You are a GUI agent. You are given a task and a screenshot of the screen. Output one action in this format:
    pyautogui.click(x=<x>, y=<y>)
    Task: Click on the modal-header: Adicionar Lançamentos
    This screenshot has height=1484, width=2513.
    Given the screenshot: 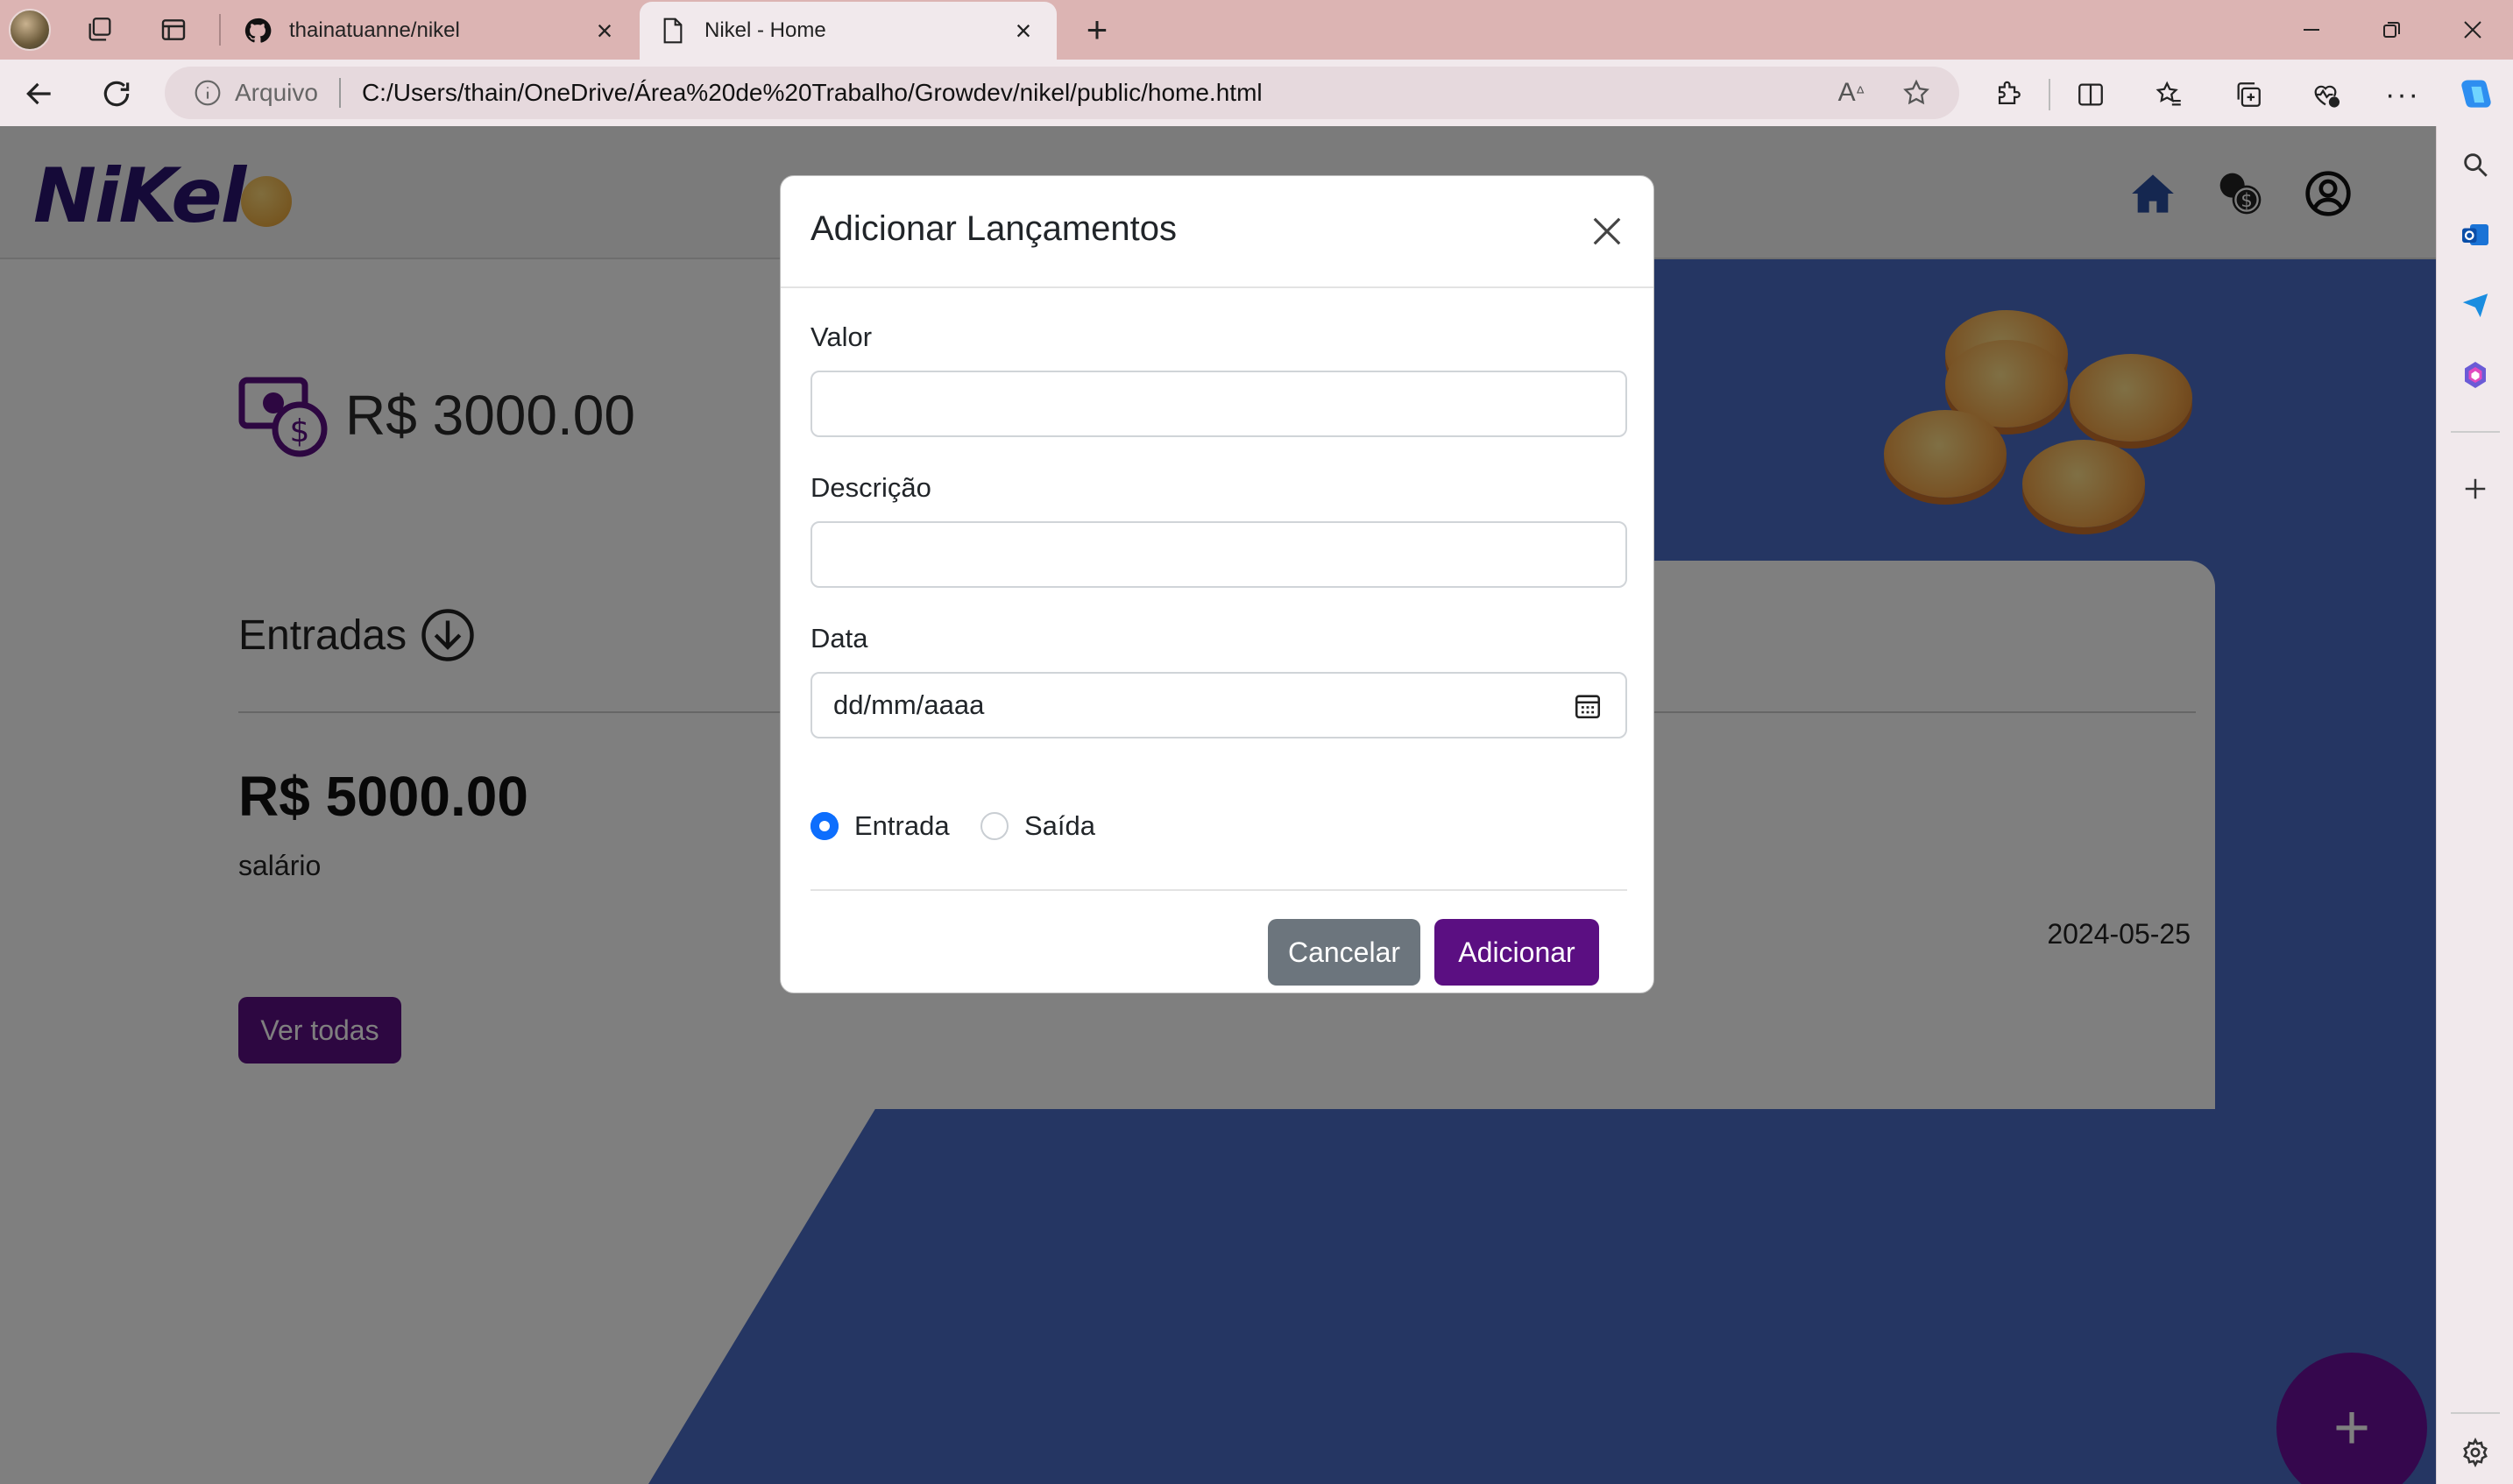 What is the action you would take?
    pyautogui.click(x=1217, y=232)
    